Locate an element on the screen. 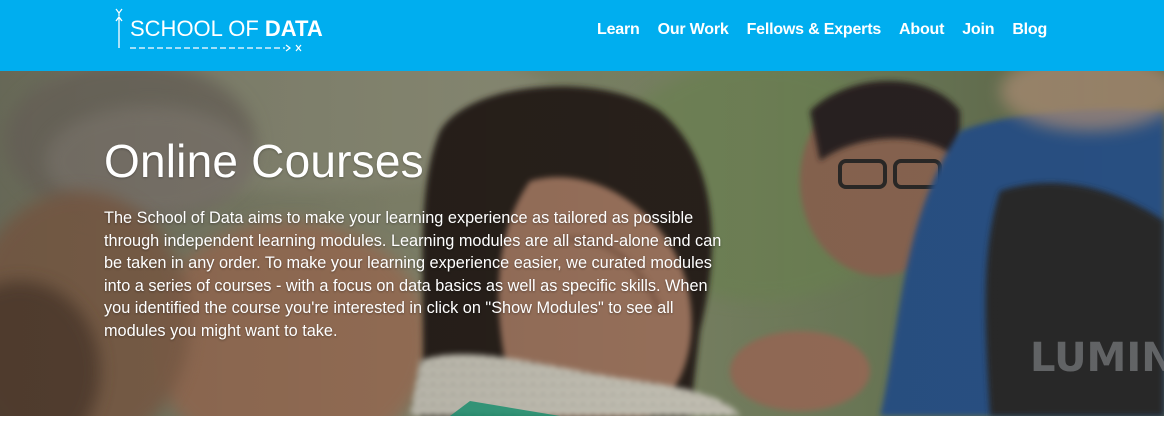 The image size is (1164, 441). logo-text-light: SCHOOL OF is located at coordinates (197, 28).